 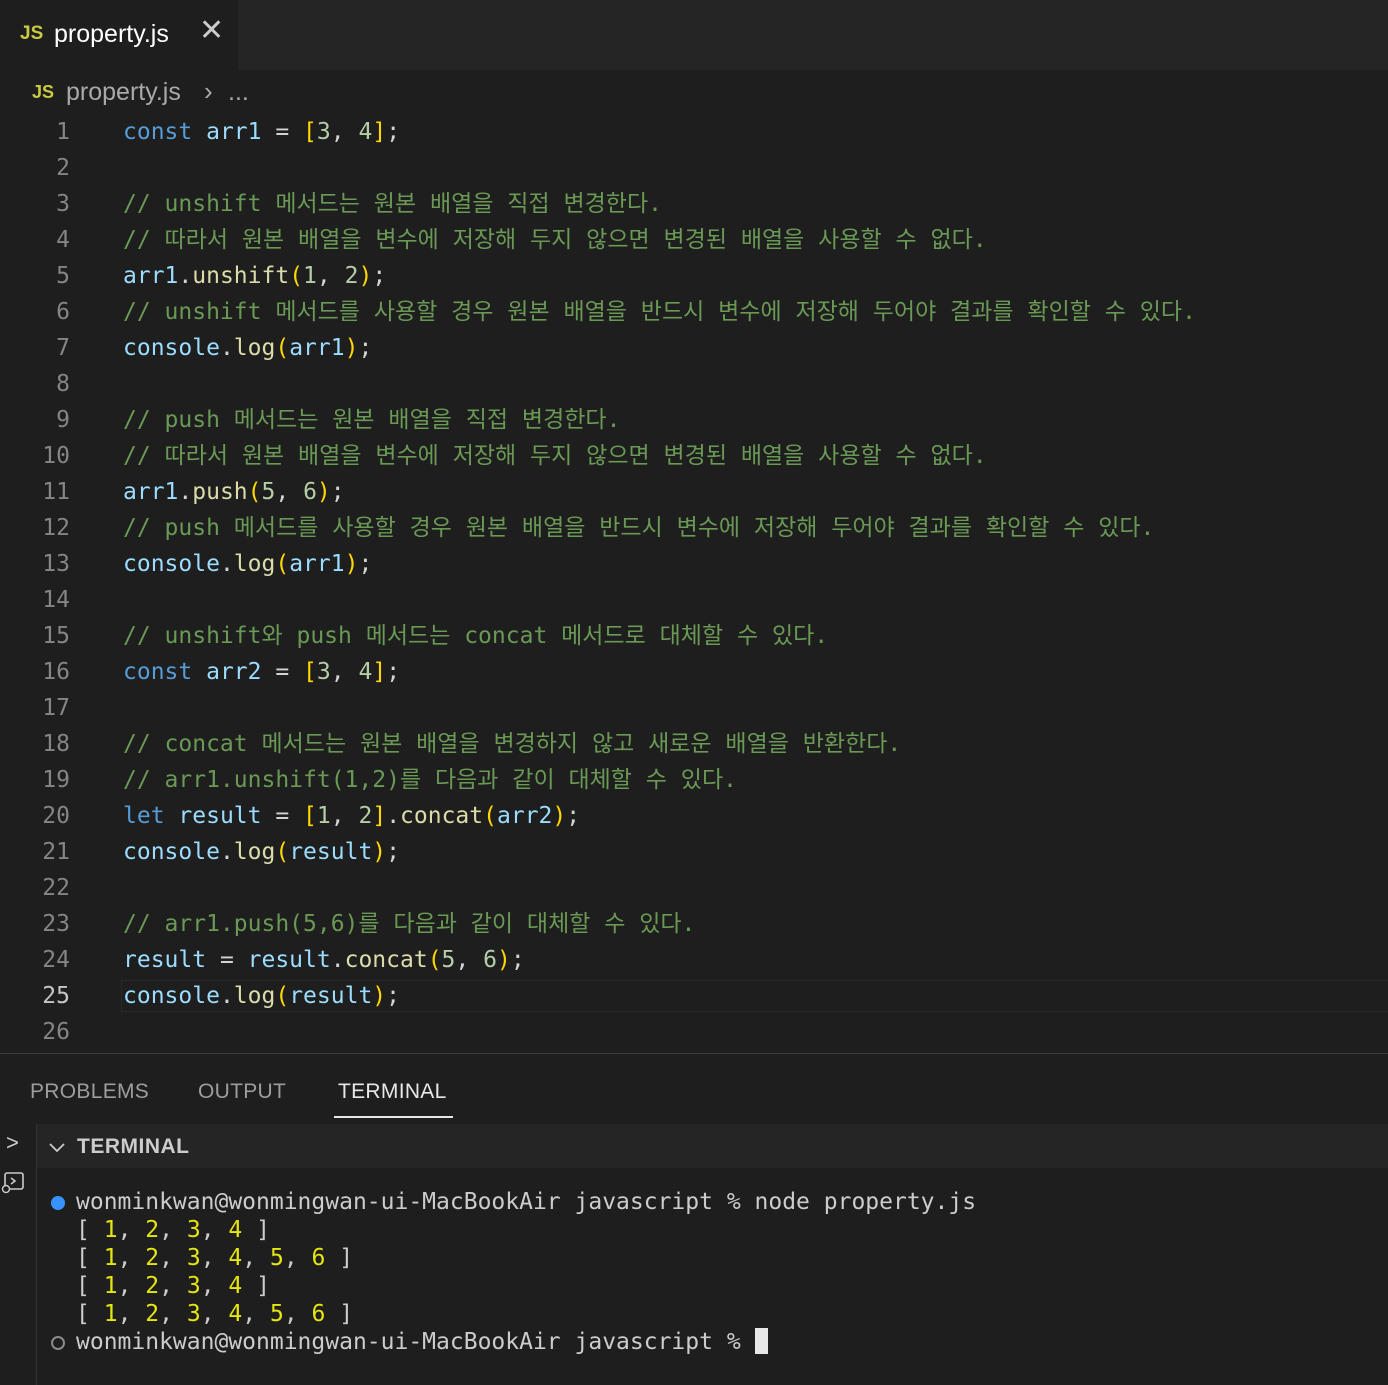 What do you see at coordinates (63, 240) in the screenshot?
I see `line-number: 4` at bounding box center [63, 240].